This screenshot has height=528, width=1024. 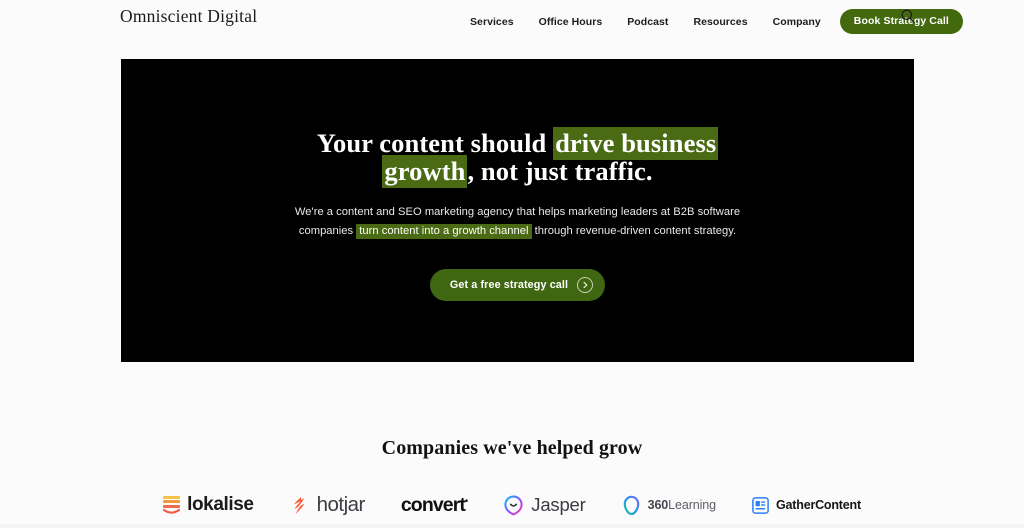 I want to click on nav-item-resources: Resources, so click(x=720, y=22).